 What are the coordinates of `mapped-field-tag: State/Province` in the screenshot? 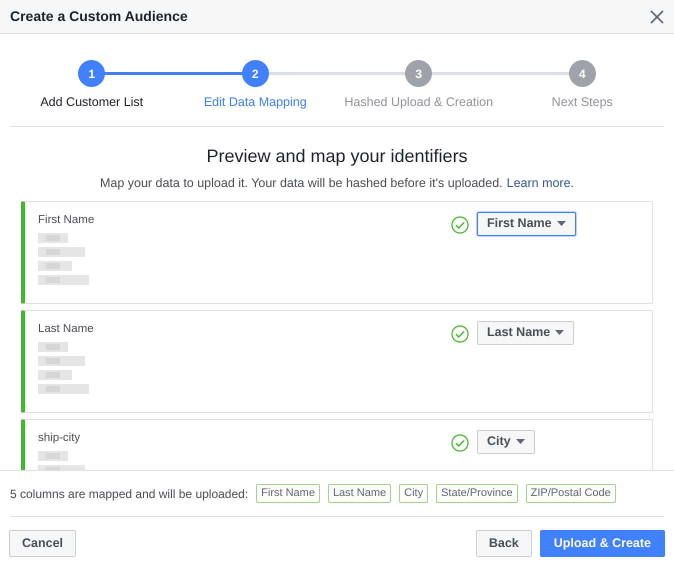 It's located at (477, 493).